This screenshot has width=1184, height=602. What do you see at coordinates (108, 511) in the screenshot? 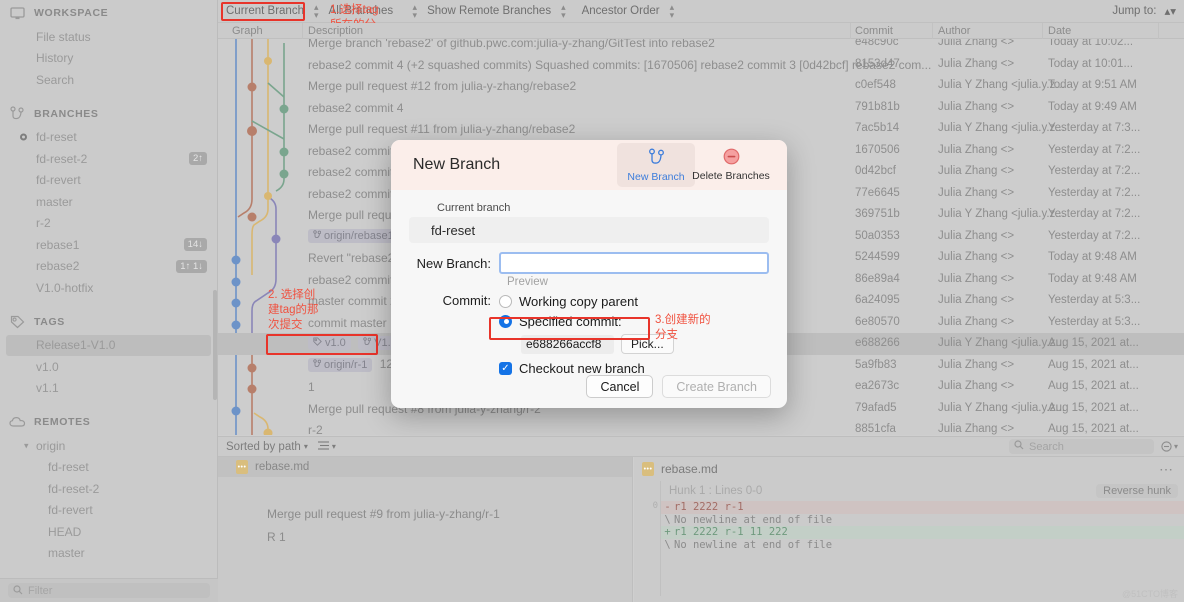
I see `sidebar-item-origin-fd-revert: fd-revert` at bounding box center [108, 511].